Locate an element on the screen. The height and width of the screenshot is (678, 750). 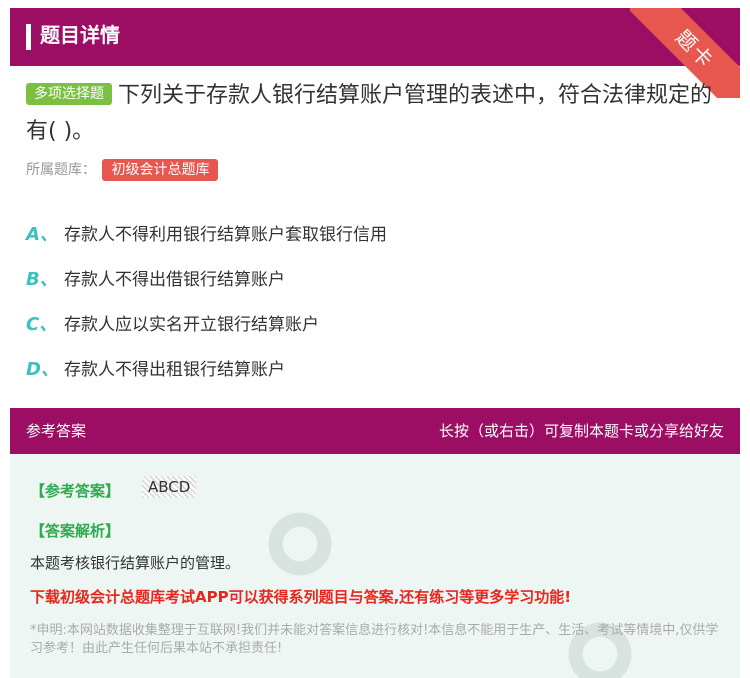
page-header: 题目详情 题卡 is located at coordinates (375, 53).